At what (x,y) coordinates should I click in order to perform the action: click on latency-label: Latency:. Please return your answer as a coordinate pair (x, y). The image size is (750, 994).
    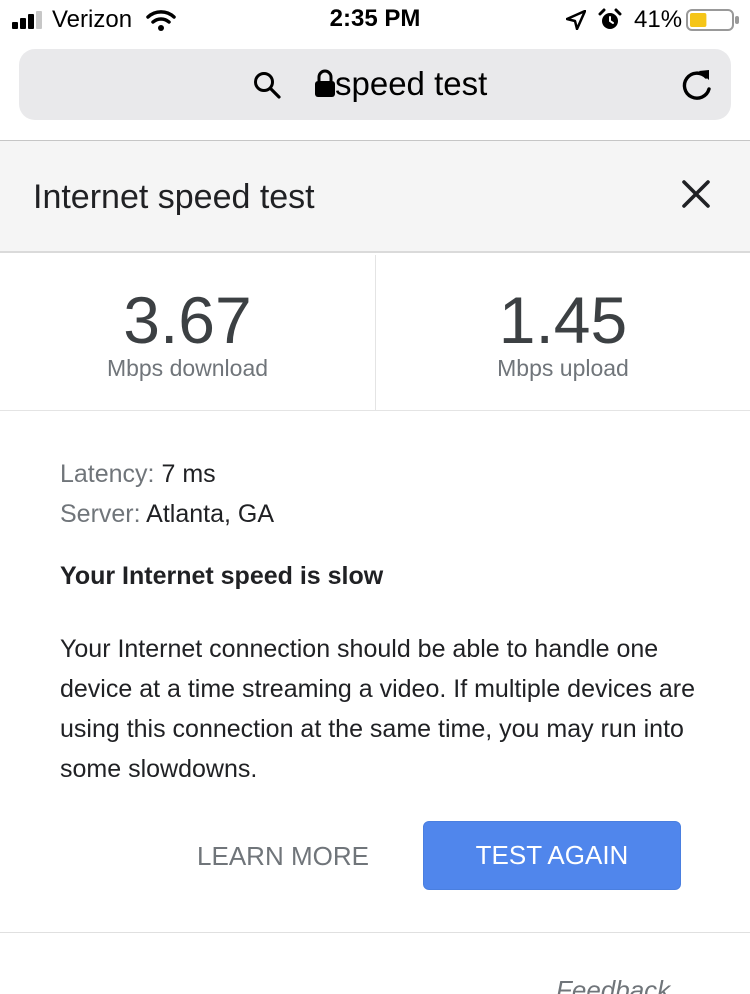
    Looking at the image, I should click on (107, 474).